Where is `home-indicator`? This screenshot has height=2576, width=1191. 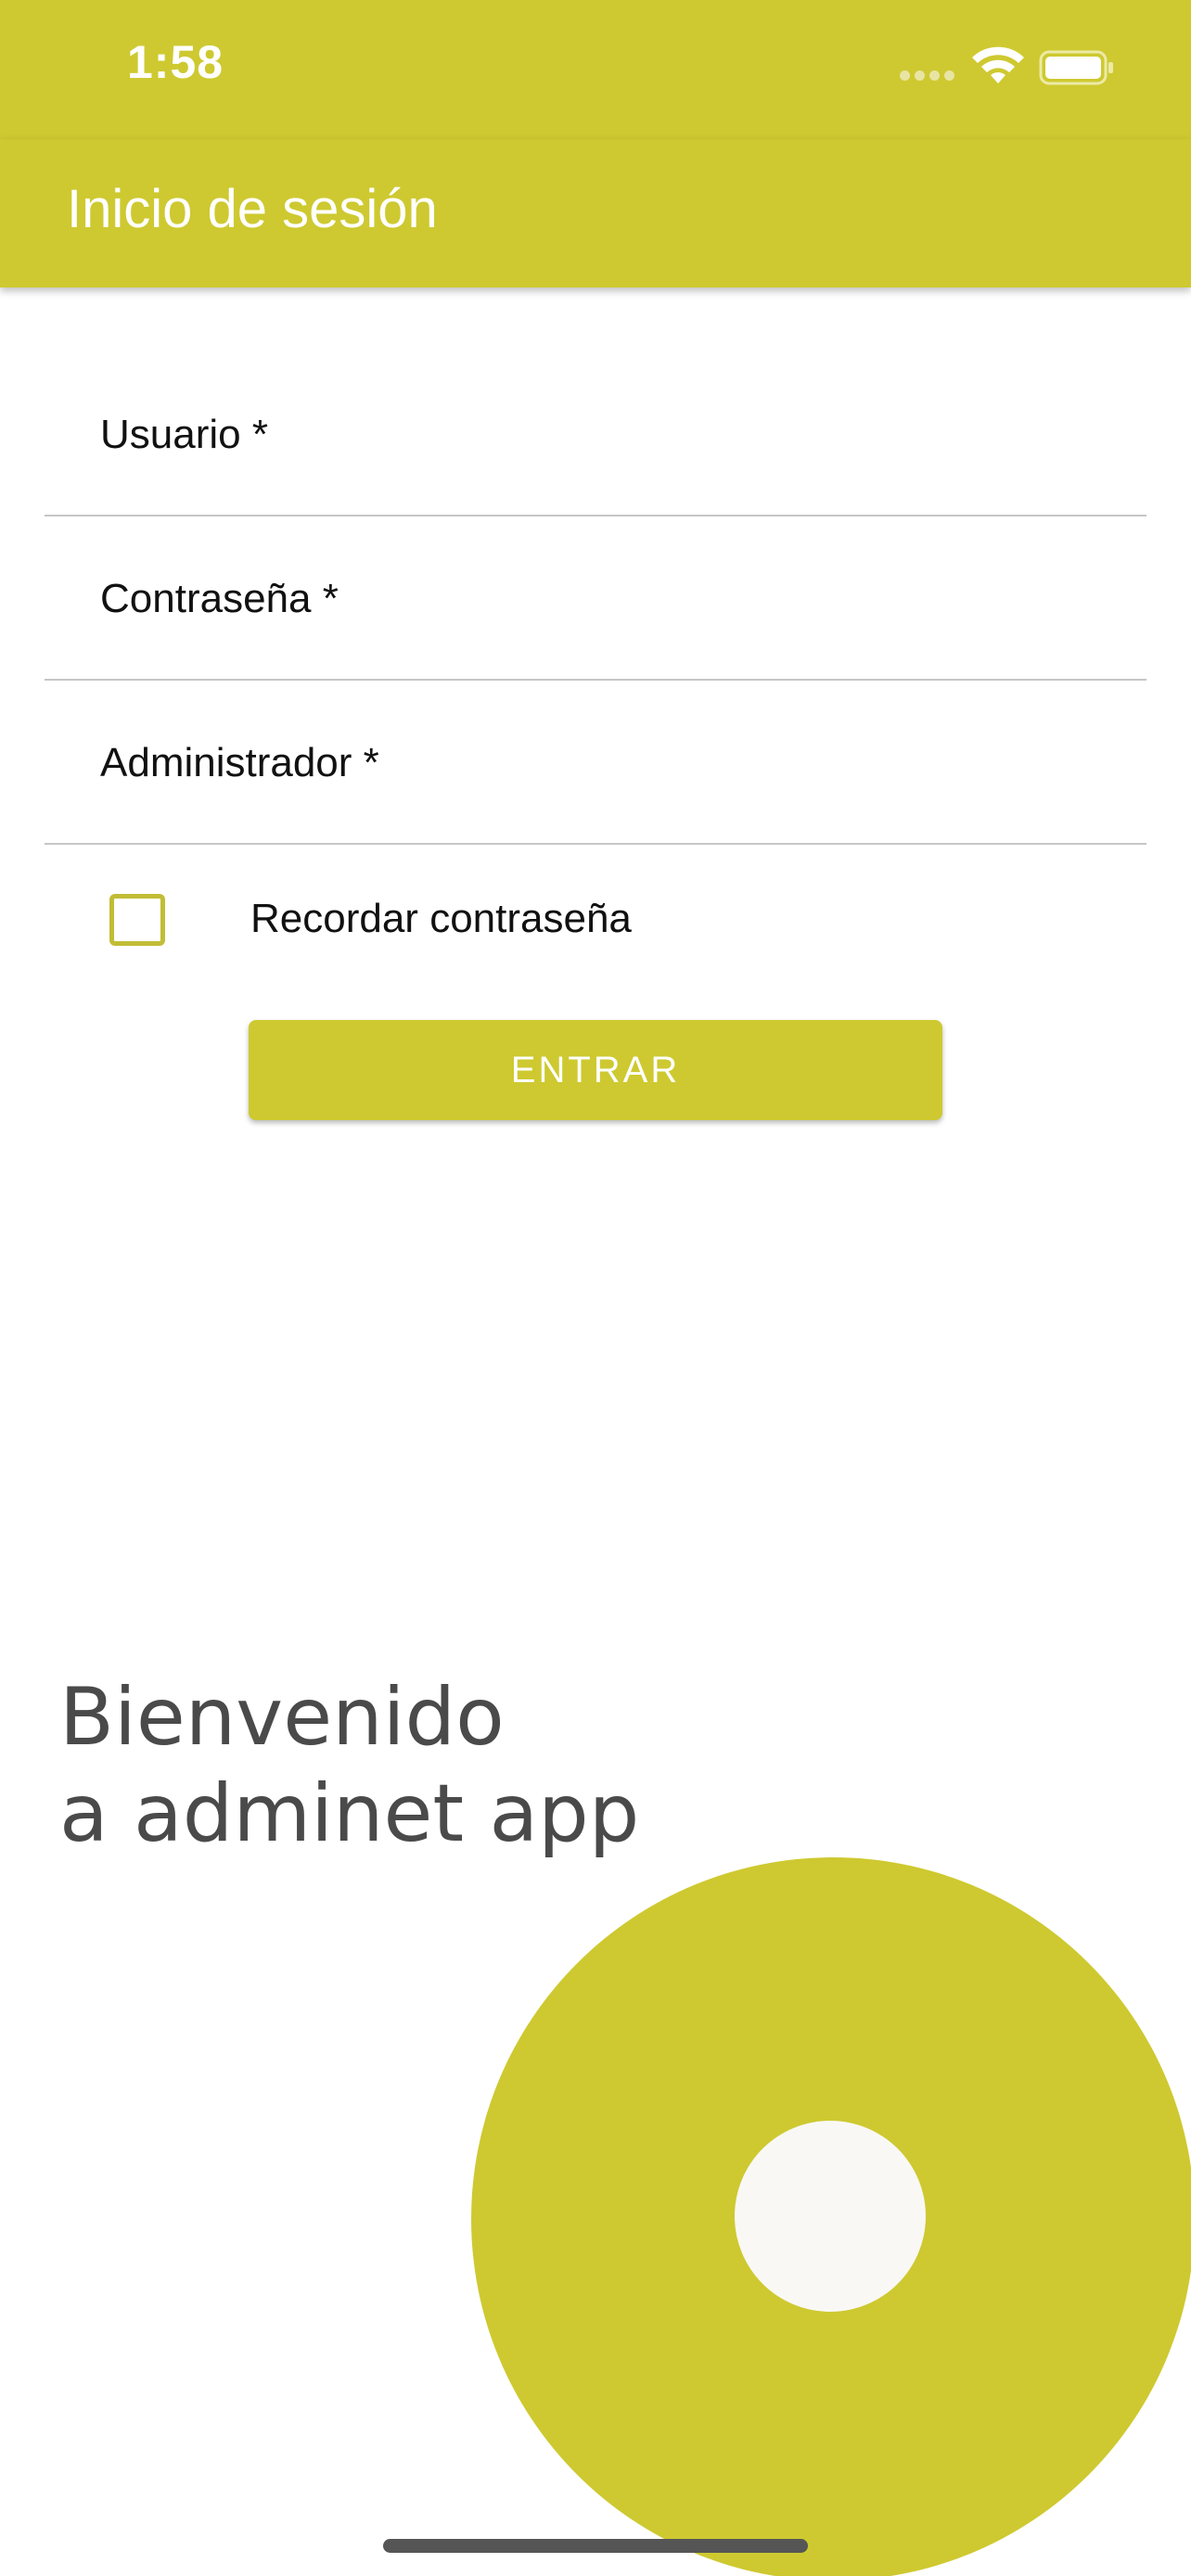 home-indicator is located at coordinates (595, 2546).